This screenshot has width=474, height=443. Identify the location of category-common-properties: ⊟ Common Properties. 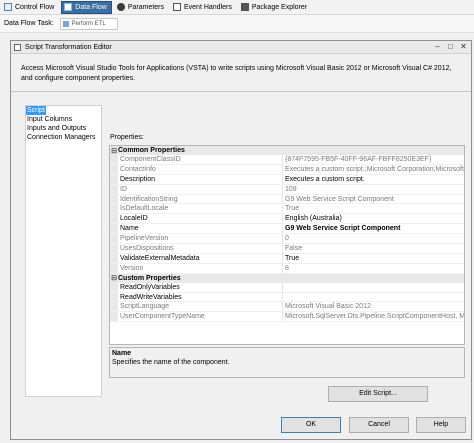
(287, 150).